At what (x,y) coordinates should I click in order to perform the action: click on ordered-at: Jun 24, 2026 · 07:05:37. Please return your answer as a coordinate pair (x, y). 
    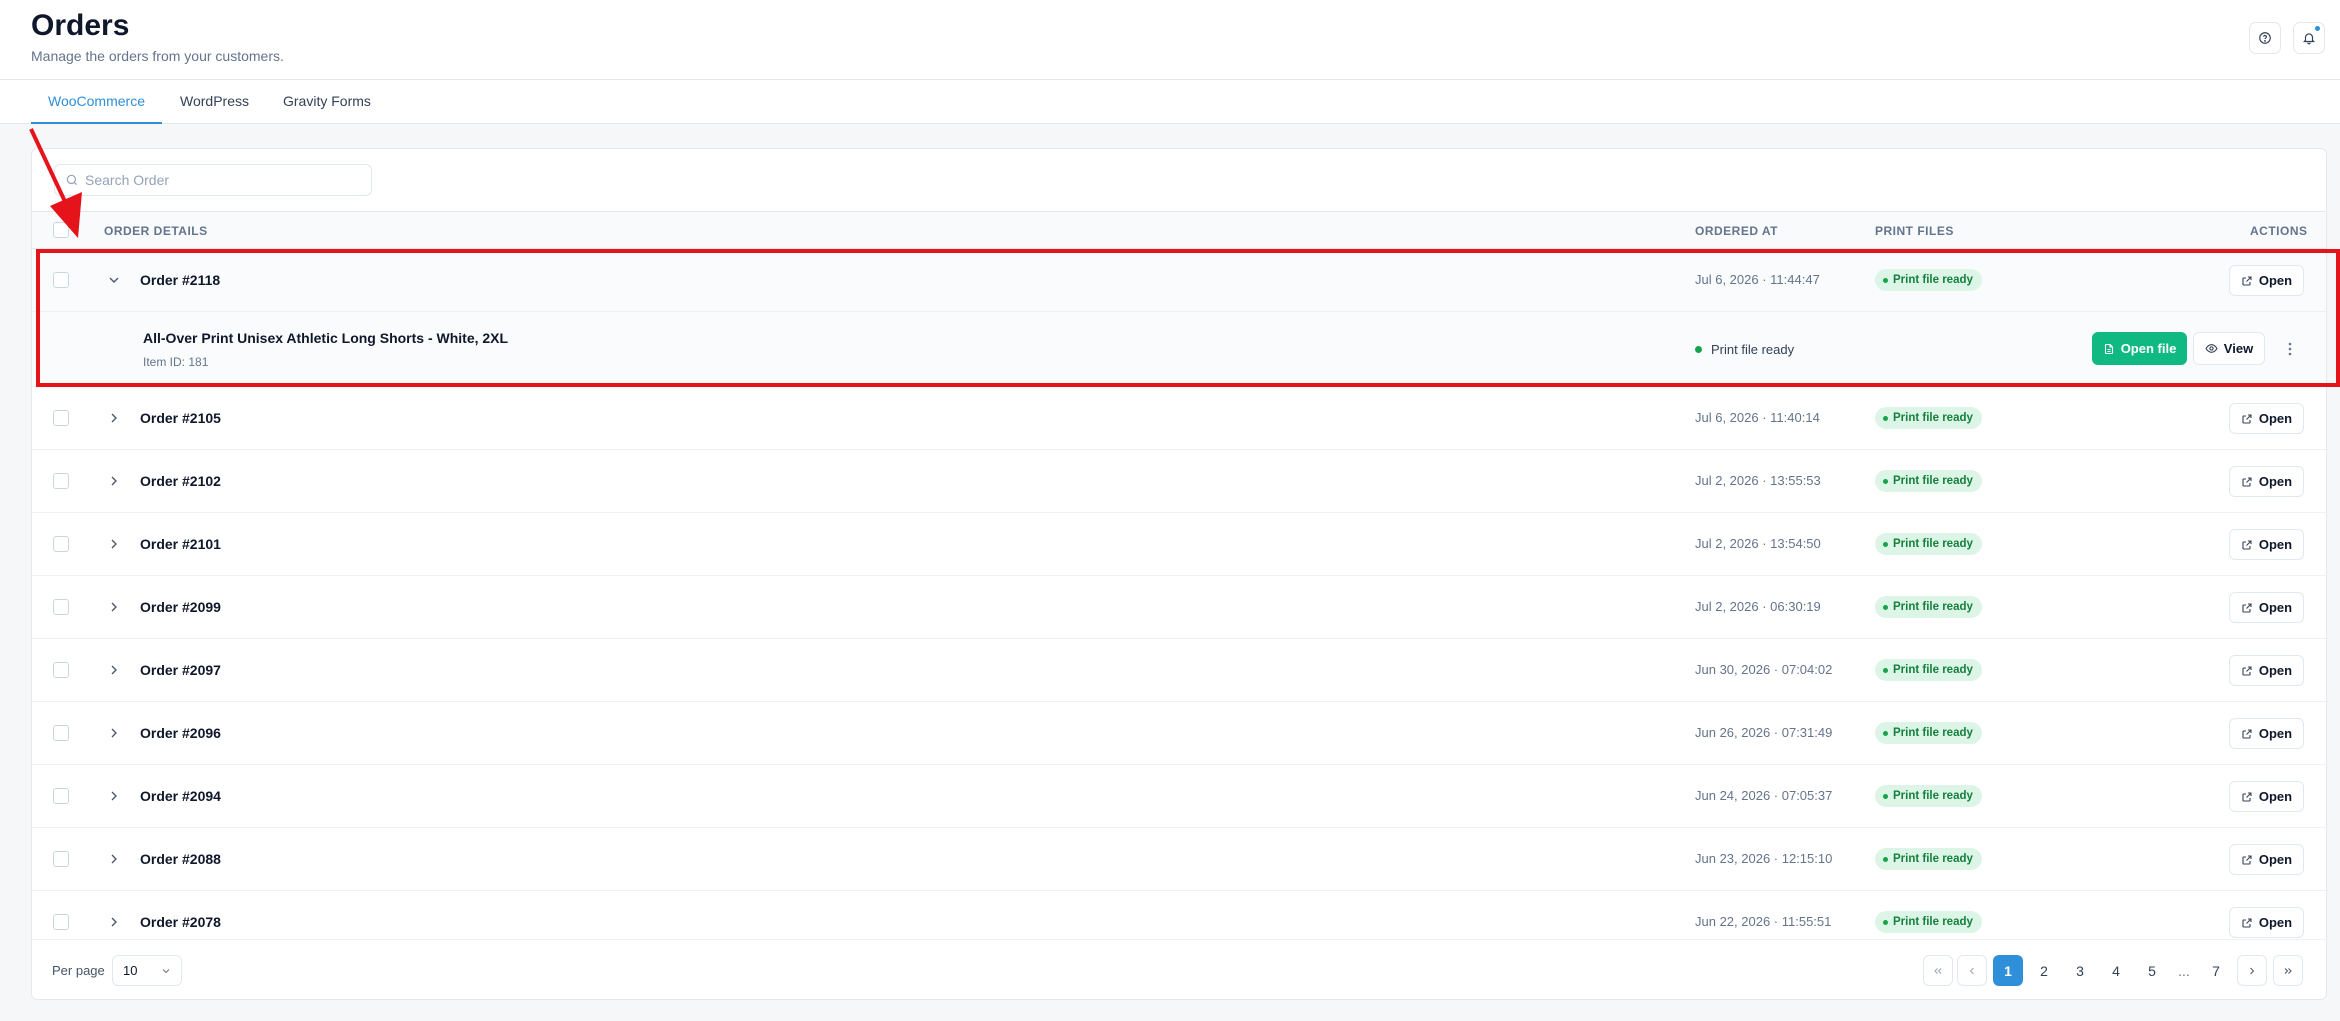
    Looking at the image, I should click on (1764, 795).